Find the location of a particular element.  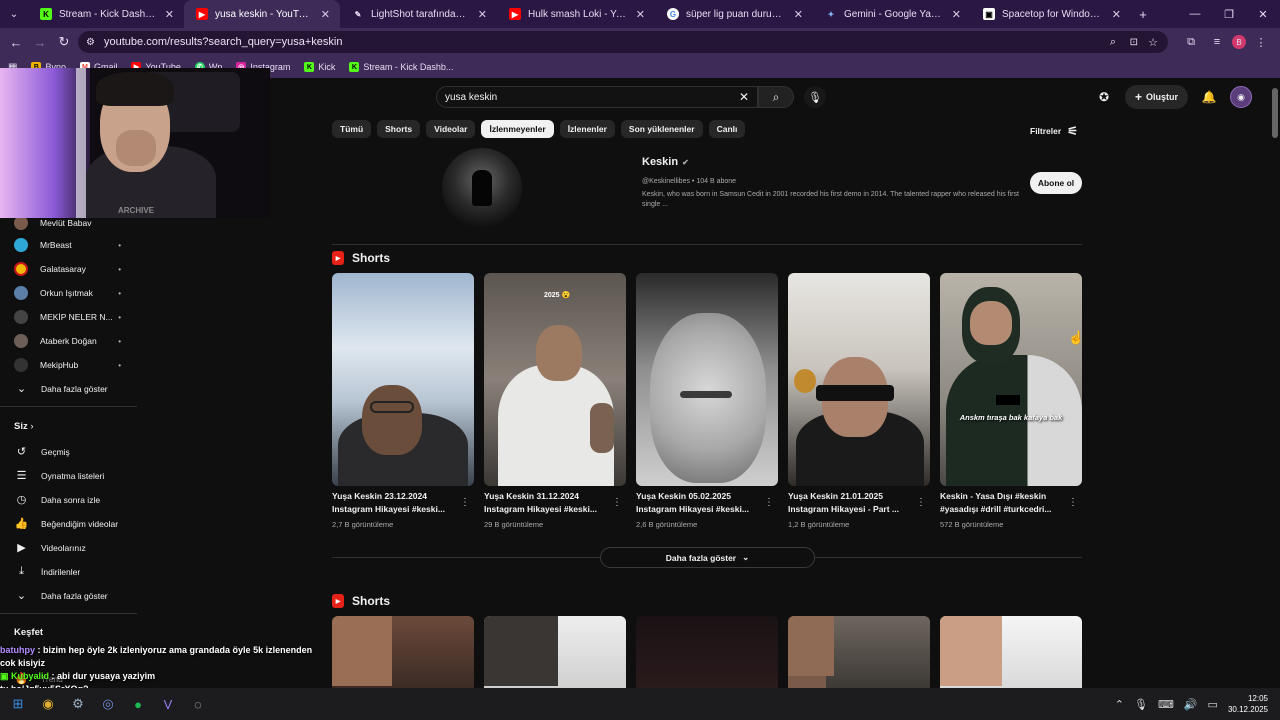

sidebar-item-downloads: ⤓ İndirilenler is located at coordinates (75, 571).